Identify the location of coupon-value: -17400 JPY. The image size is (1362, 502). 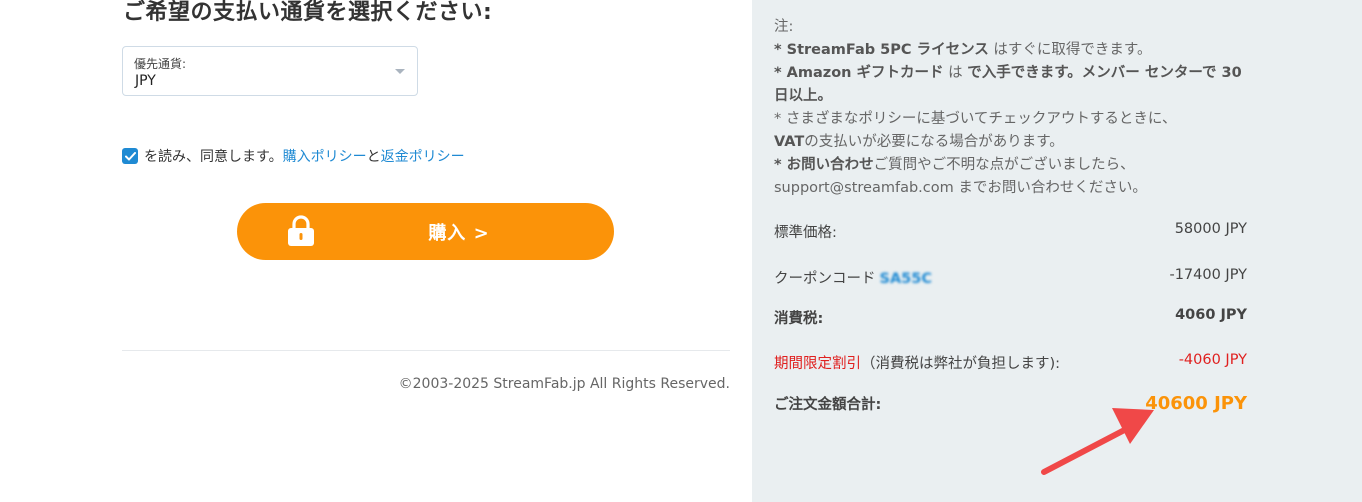
(1208, 275).